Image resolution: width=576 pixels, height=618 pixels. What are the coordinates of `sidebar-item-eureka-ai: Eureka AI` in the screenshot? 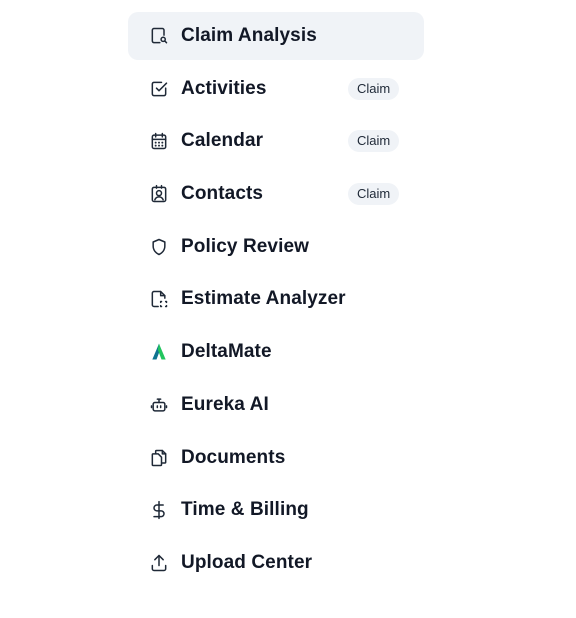 It's located at (276, 405).